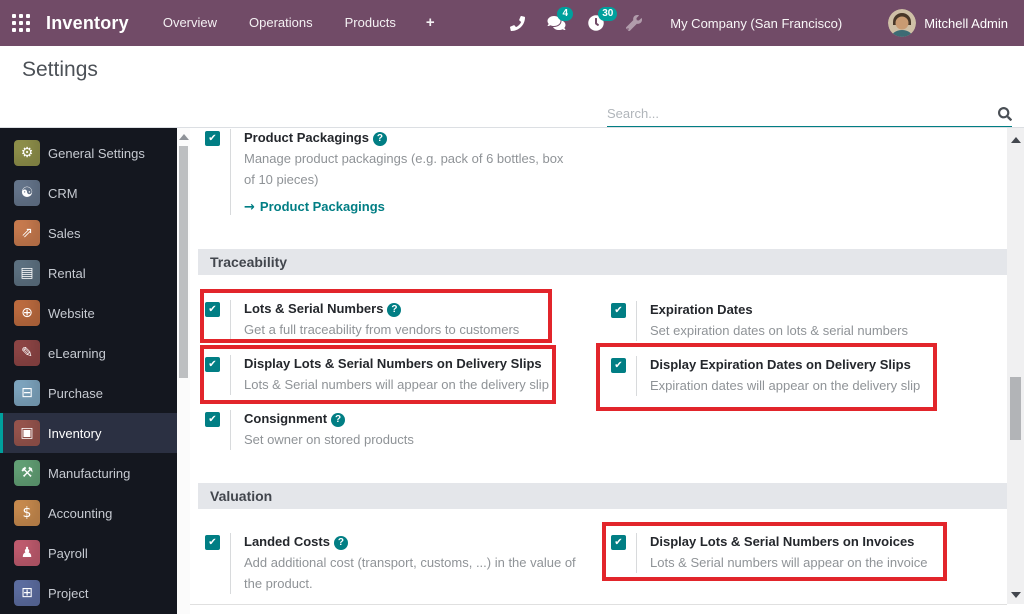  Describe the element at coordinates (87, 23) in the screenshot. I see `app-name: Inventory` at that location.